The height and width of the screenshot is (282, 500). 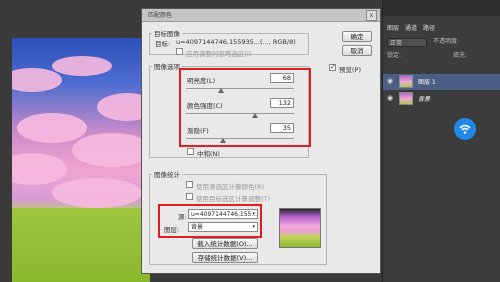 What do you see at coordinates (460, 55) in the screenshot?
I see `fill-label: 填充:` at bounding box center [460, 55].